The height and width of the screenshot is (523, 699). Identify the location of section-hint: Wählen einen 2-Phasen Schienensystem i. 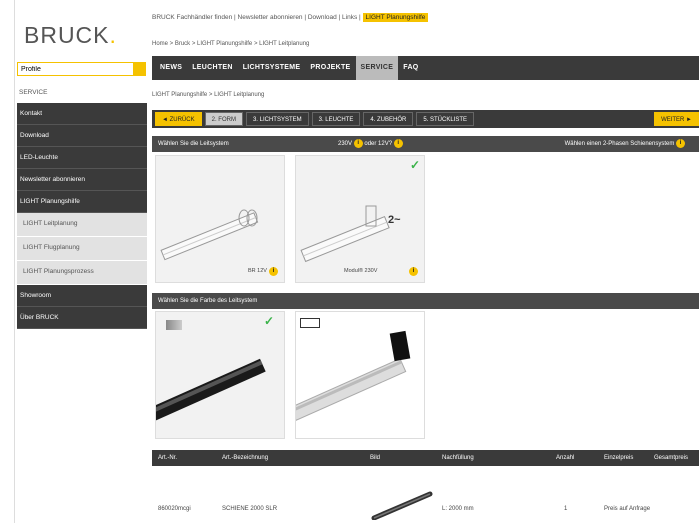
(625, 144).